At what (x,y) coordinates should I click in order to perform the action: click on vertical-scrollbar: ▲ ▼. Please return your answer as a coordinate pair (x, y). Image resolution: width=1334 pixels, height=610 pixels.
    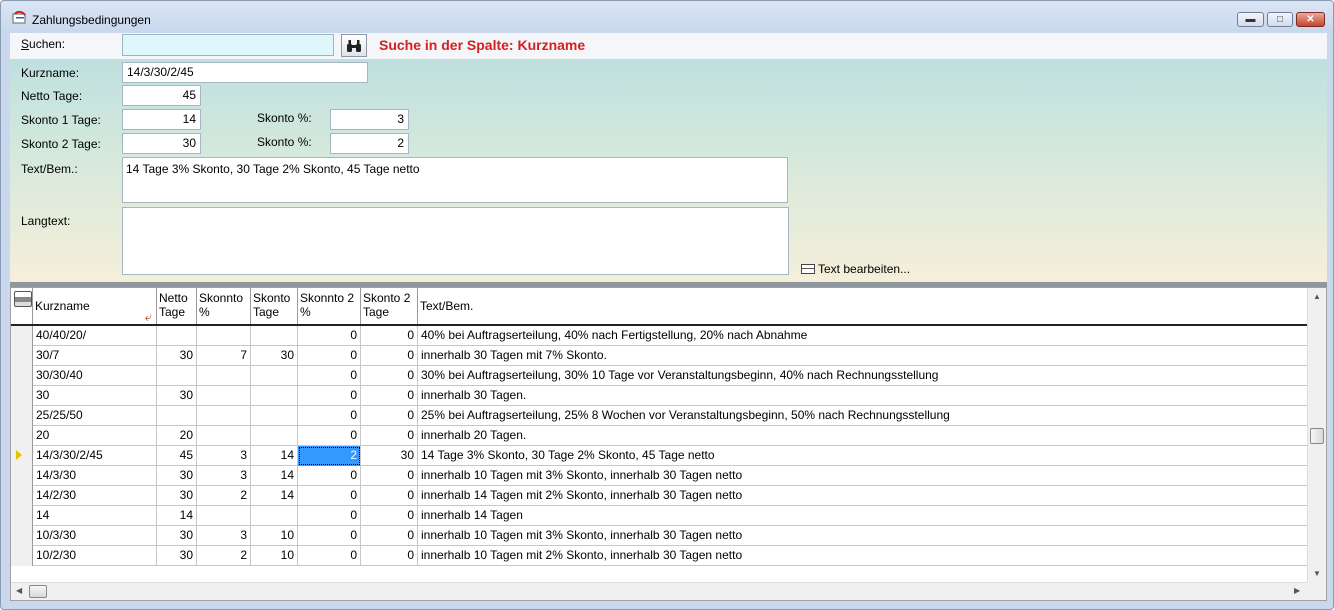
    Looking at the image, I should click on (1316, 435).